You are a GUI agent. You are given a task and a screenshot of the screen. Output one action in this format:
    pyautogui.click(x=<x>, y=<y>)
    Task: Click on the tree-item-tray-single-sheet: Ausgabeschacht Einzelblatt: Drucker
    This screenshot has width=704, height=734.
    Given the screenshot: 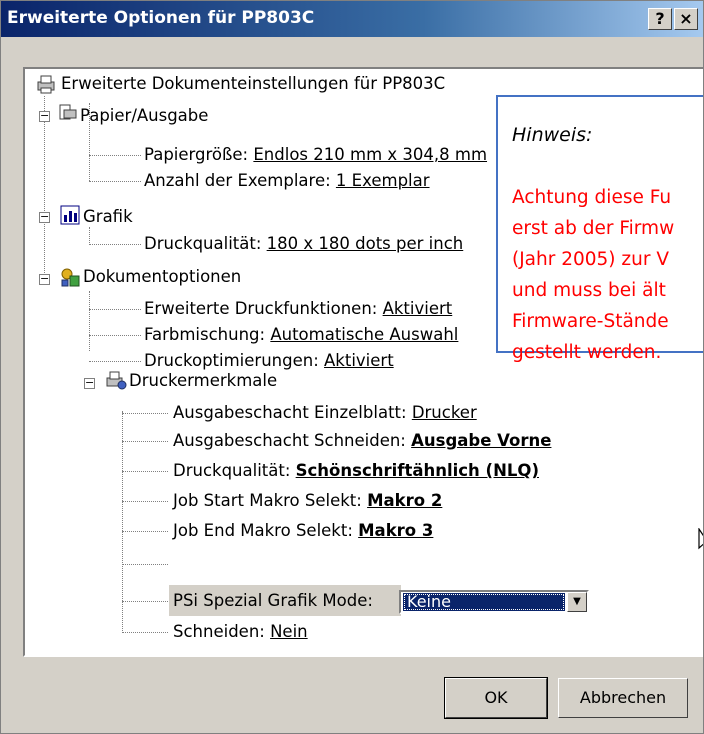 What is the action you would take?
    pyautogui.click(x=325, y=413)
    